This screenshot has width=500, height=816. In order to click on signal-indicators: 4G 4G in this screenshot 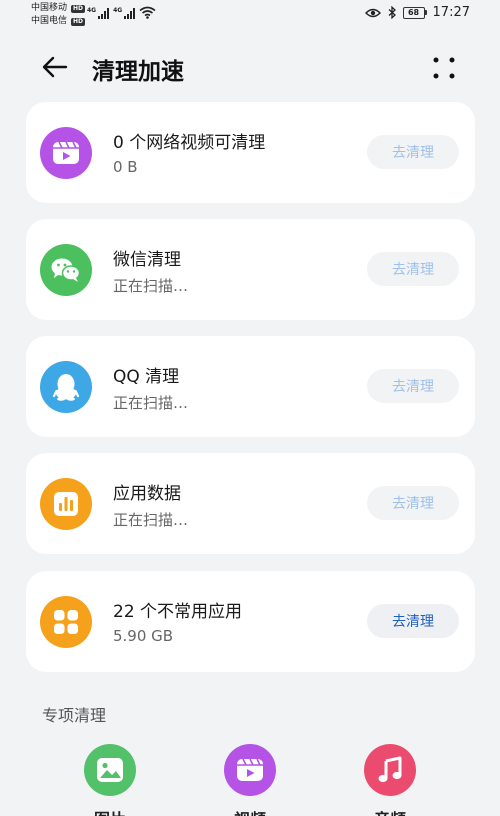, I will do `click(121, 12)`.